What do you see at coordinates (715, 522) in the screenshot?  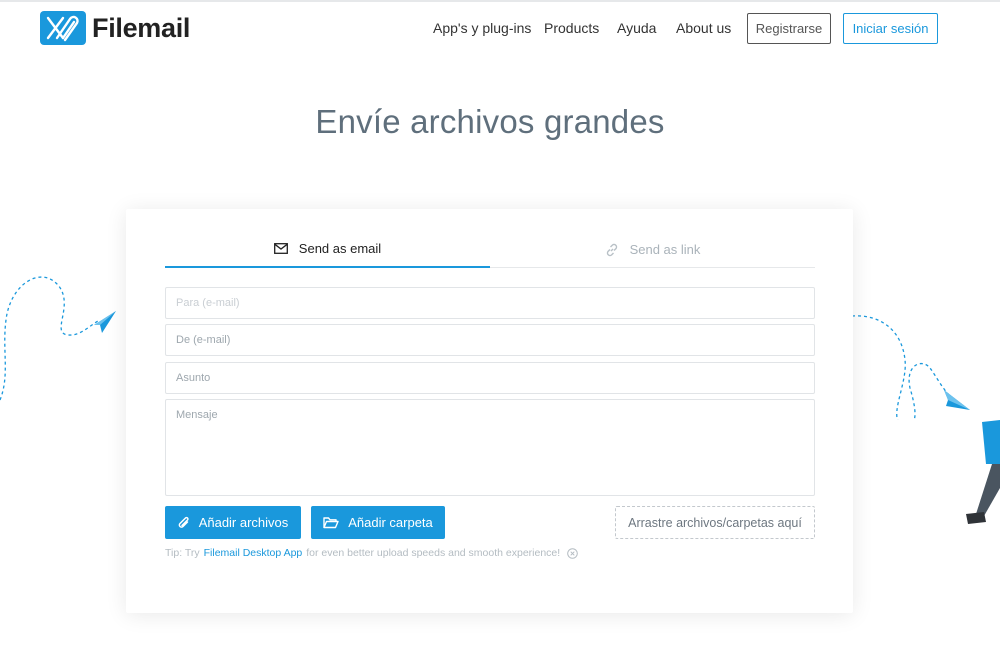 I see `drop-zone: Arrastre archivos/carpetas aquí` at bounding box center [715, 522].